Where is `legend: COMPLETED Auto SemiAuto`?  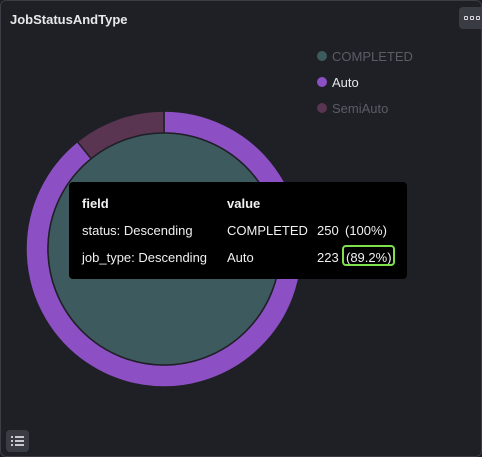
legend: COMPLETED Auto SemiAuto is located at coordinates (365, 82).